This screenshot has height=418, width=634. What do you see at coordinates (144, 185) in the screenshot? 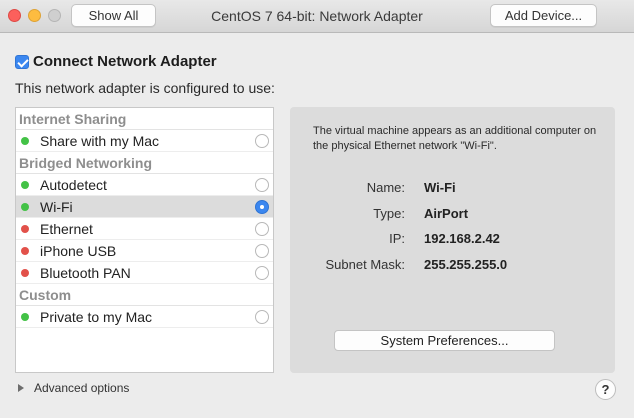
I see `list-item-autodetect: Autodetect` at bounding box center [144, 185].